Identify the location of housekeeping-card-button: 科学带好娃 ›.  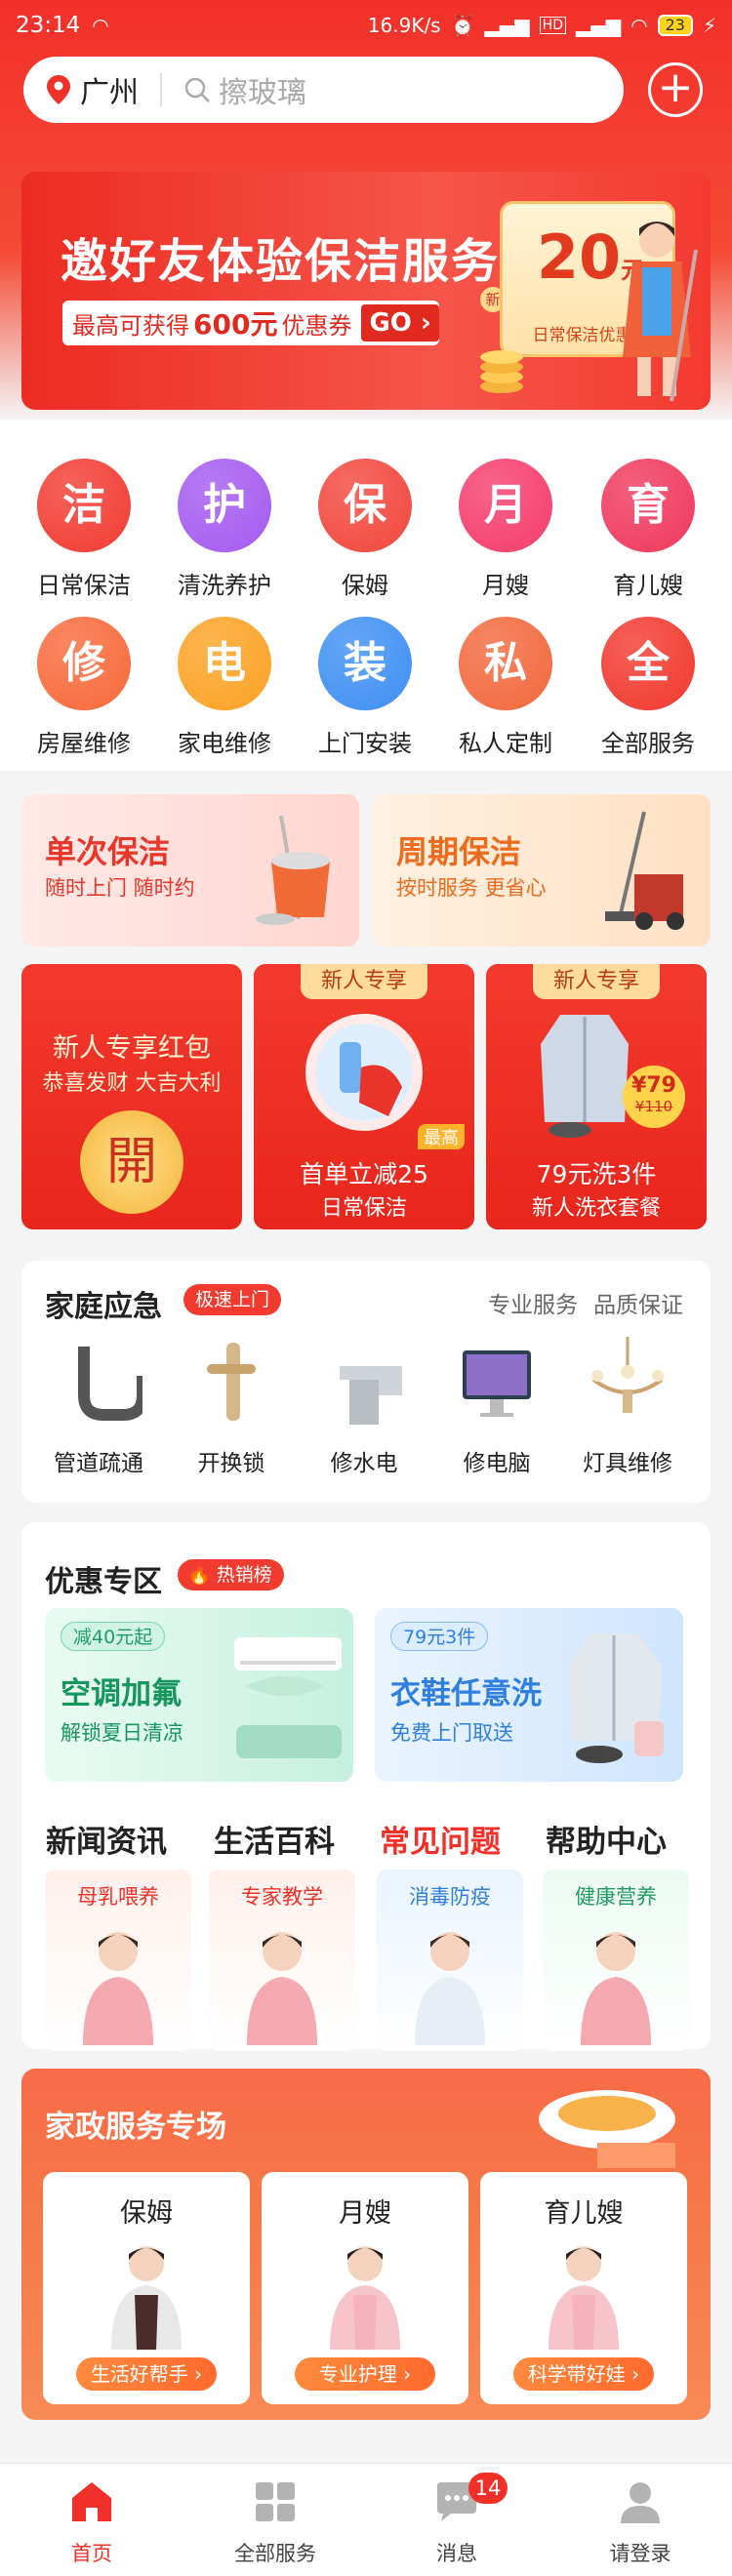
(583, 2374).